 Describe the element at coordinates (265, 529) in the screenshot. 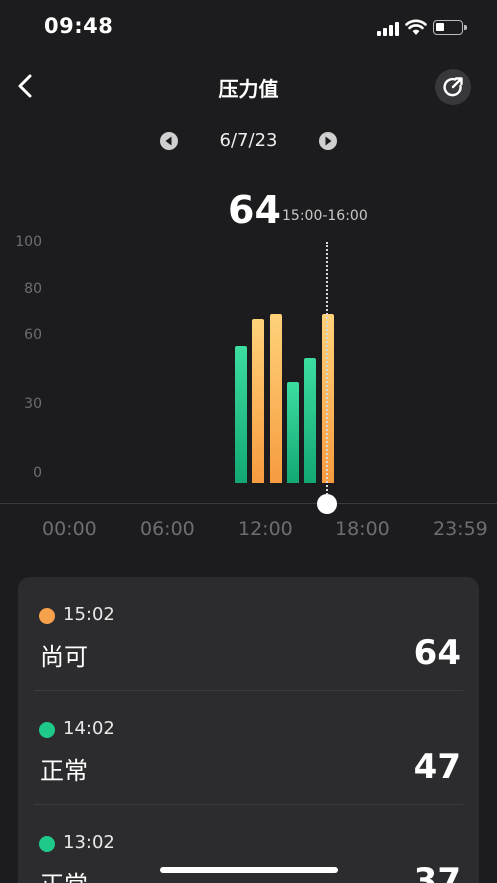

I see `x-tick-label: 12:00` at that location.